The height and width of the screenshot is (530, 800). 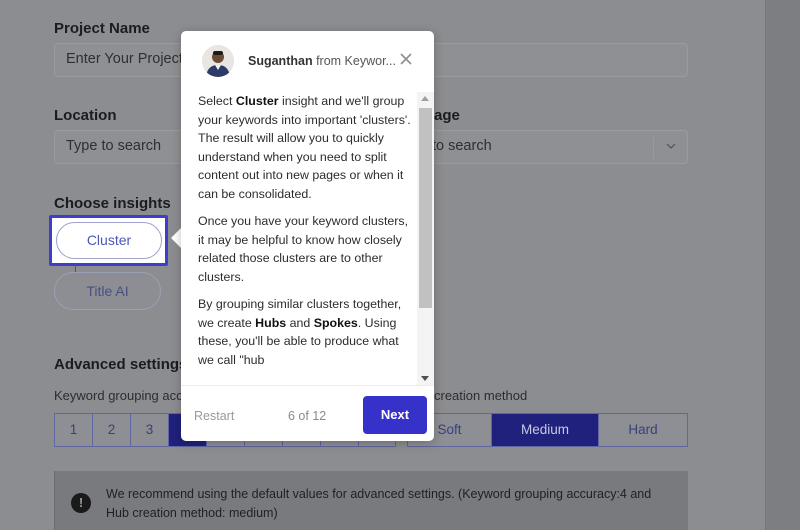 What do you see at coordinates (114, 146) in the screenshot?
I see `location-placeholder: Type to search` at bounding box center [114, 146].